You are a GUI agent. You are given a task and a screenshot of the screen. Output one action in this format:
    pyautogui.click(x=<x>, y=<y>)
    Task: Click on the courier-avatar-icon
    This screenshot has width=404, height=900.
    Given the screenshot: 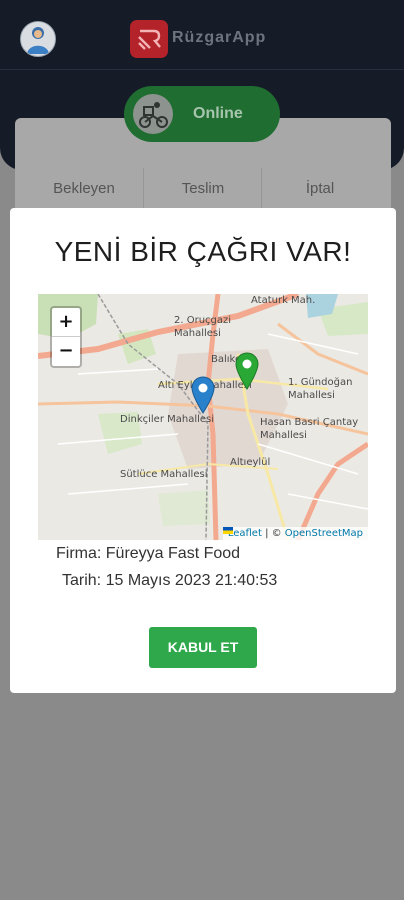 What is the action you would take?
    pyautogui.click(x=38, y=40)
    